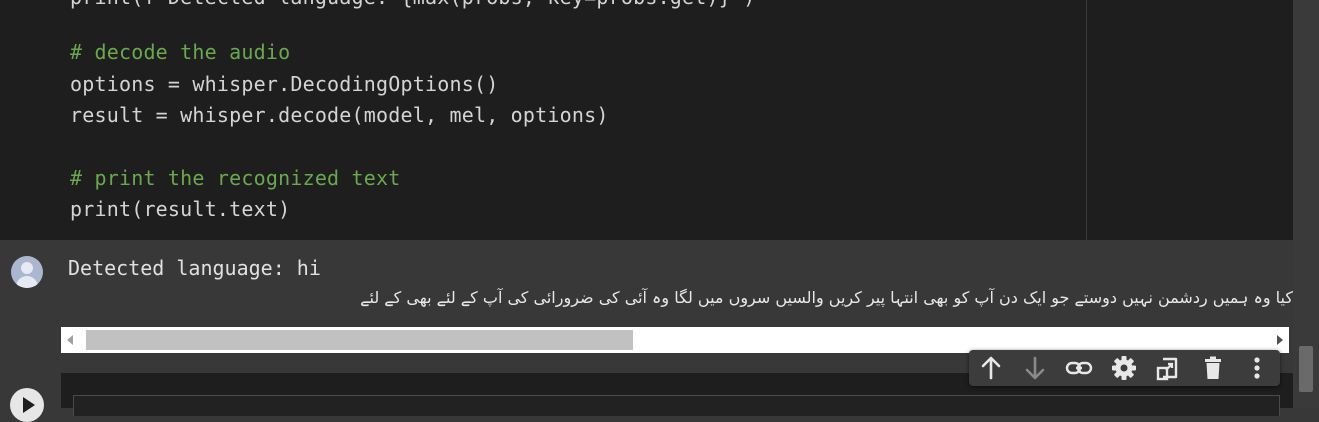 This screenshot has height=422, width=1319. I want to click on page-vertical-scrollbar, so click(1306, 204).